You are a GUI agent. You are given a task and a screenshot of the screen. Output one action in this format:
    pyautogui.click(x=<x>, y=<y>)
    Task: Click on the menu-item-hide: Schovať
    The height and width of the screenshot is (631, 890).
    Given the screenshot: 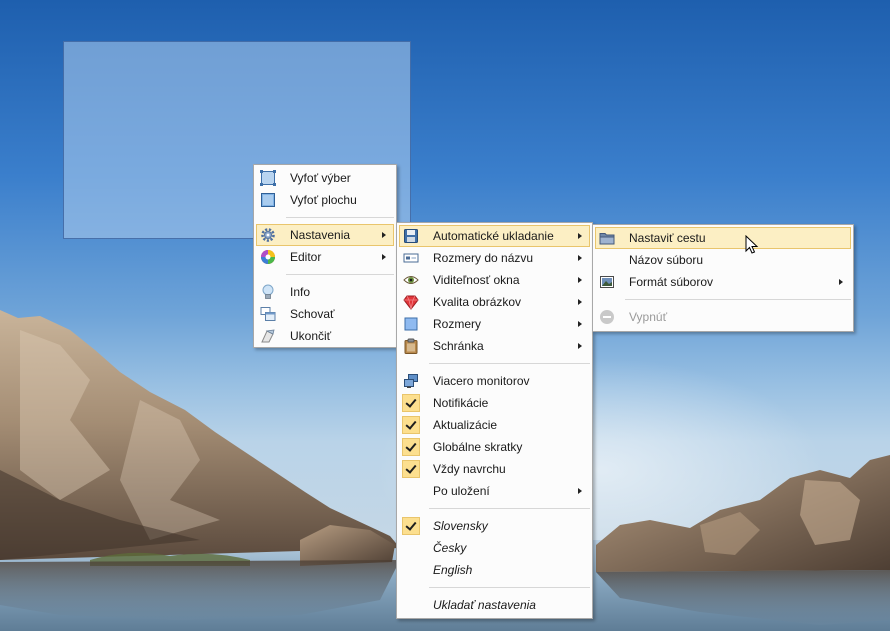 What is the action you would take?
    pyautogui.click(x=325, y=314)
    